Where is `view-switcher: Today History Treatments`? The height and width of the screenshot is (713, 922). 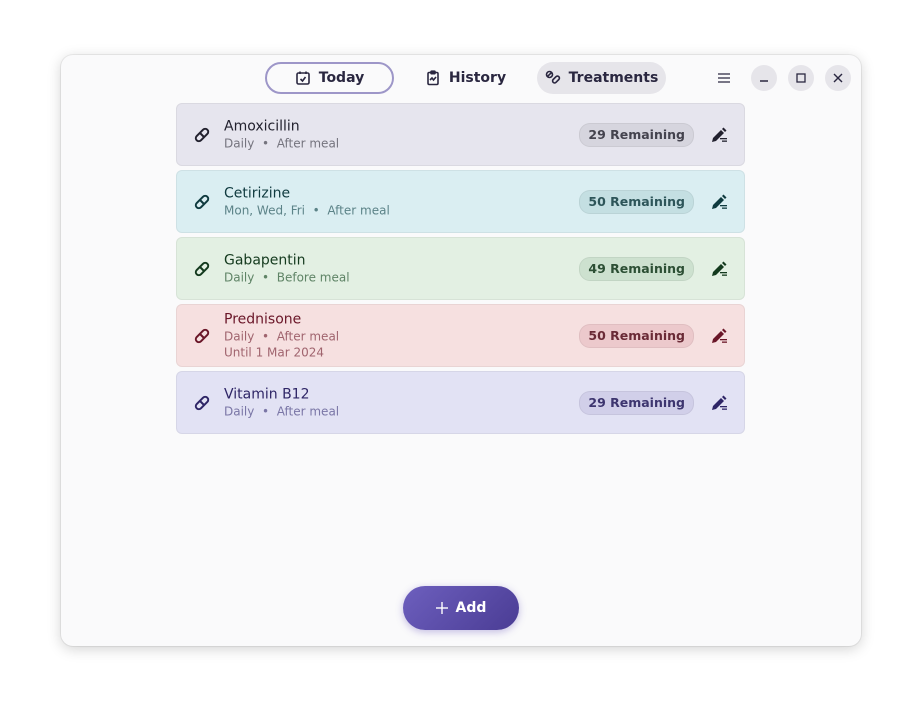 view-switcher: Today History Treatments is located at coordinates (465, 78).